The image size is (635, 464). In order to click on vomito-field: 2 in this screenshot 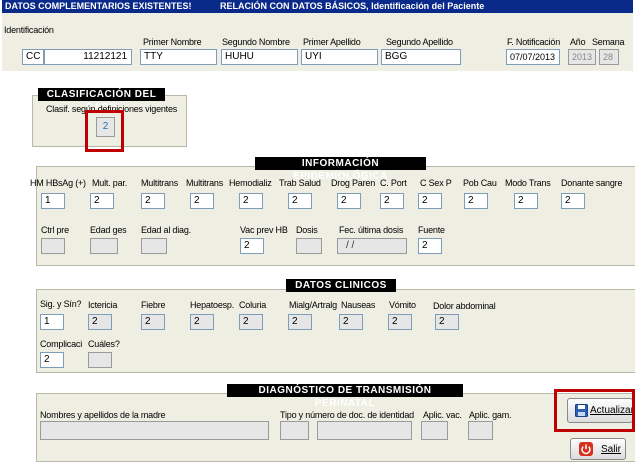, I will do `click(400, 322)`.